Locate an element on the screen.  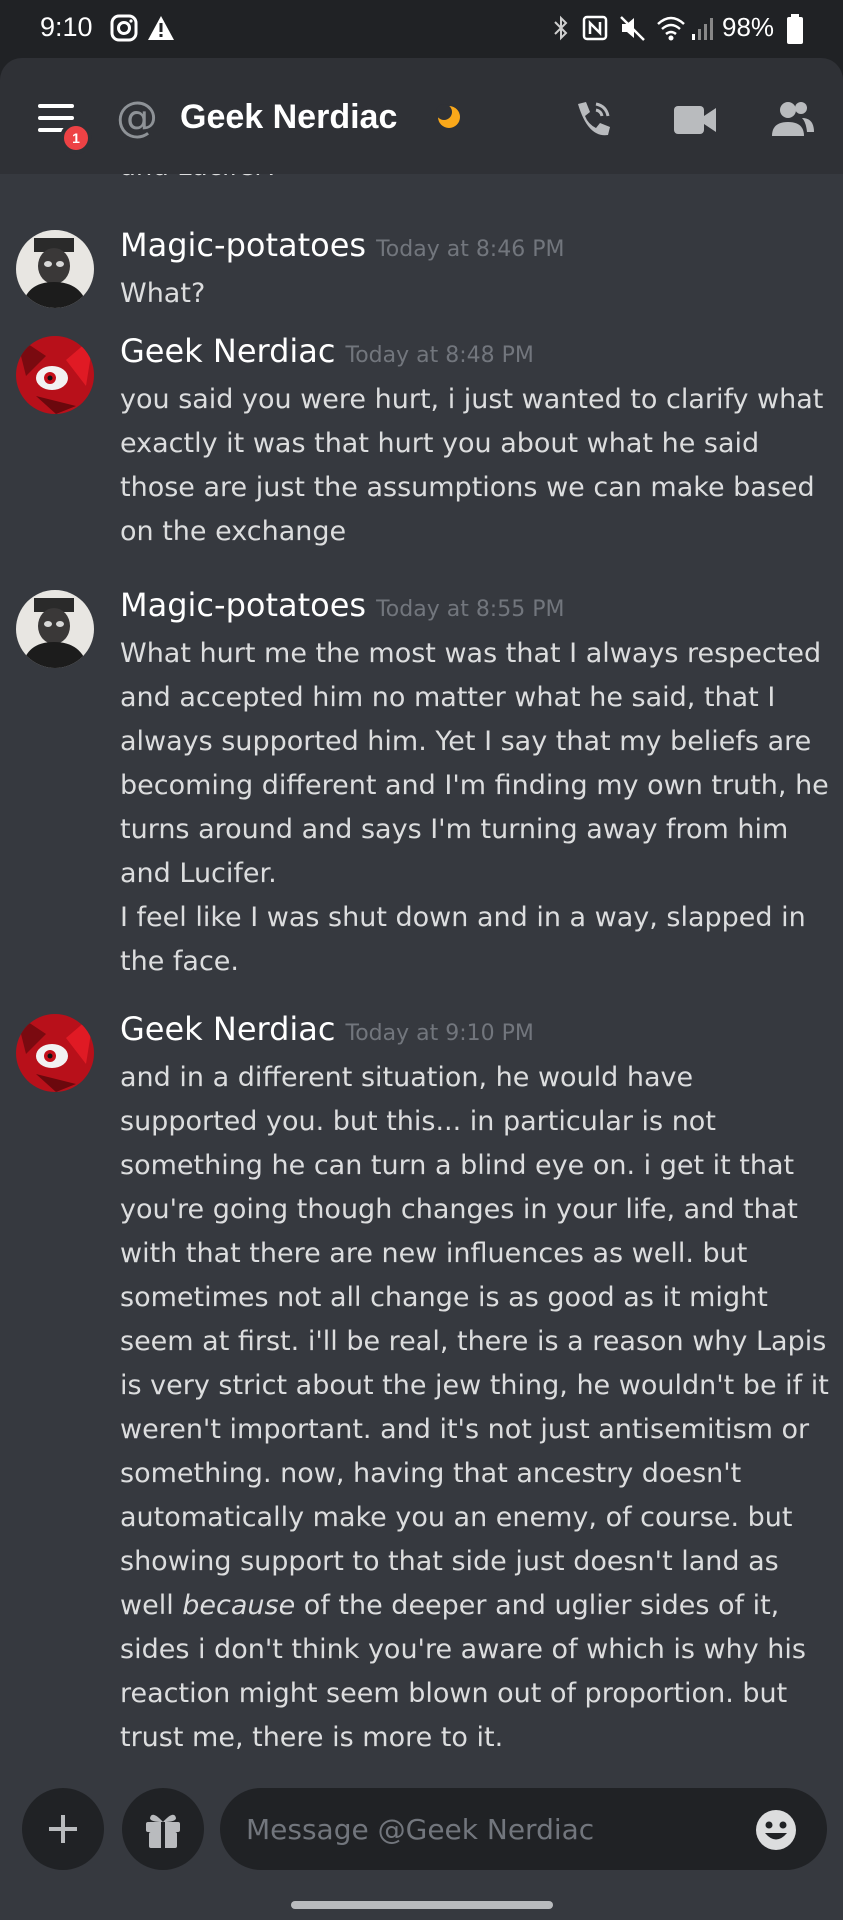
signal-icon is located at coordinates (702, 29).